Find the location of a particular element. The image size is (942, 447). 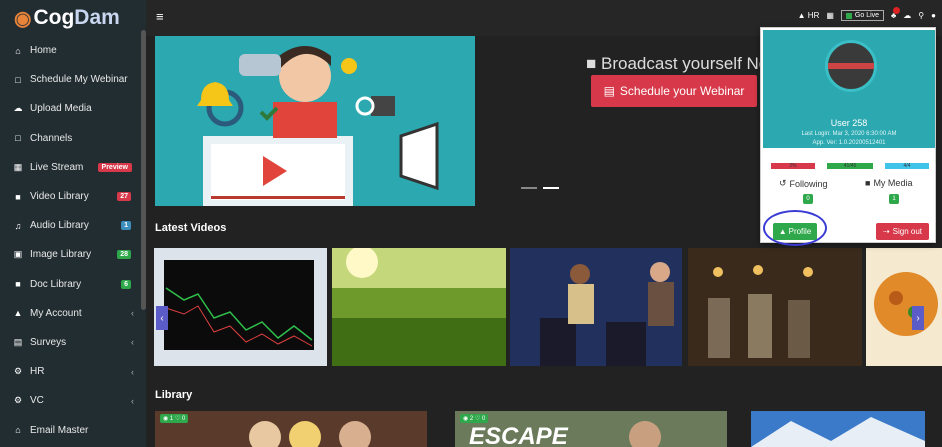

hero-illustration is located at coordinates (315, 121).